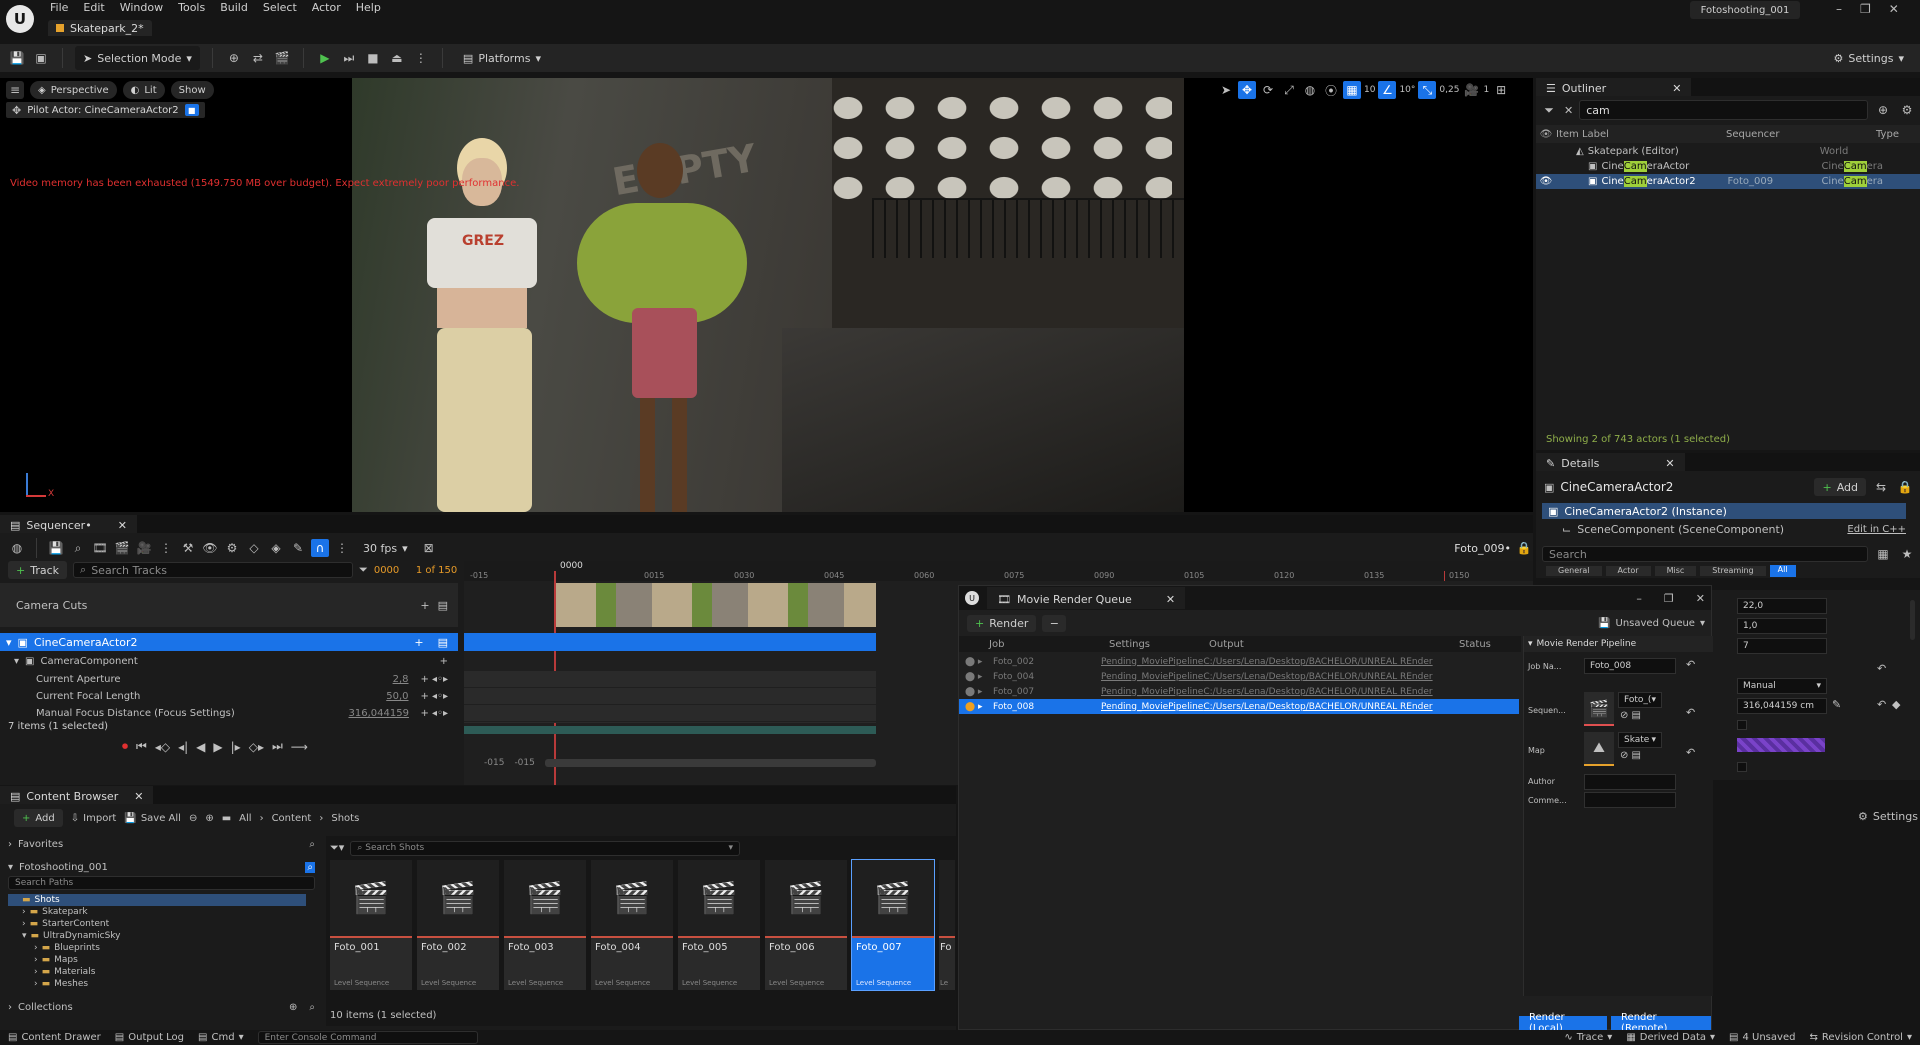  What do you see at coordinates (1782, 686) in the screenshot?
I see `focus-method-select: Manual ▾` at bounding box center [1782, 686].